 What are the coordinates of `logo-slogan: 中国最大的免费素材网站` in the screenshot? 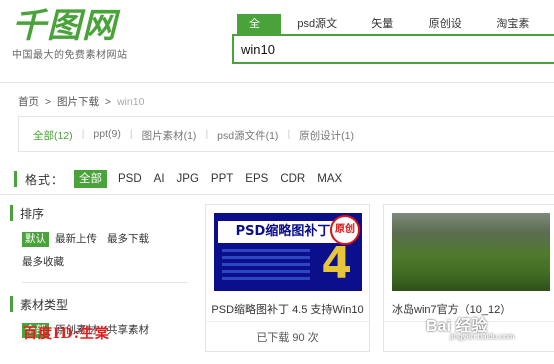 It's located at (70, 55).